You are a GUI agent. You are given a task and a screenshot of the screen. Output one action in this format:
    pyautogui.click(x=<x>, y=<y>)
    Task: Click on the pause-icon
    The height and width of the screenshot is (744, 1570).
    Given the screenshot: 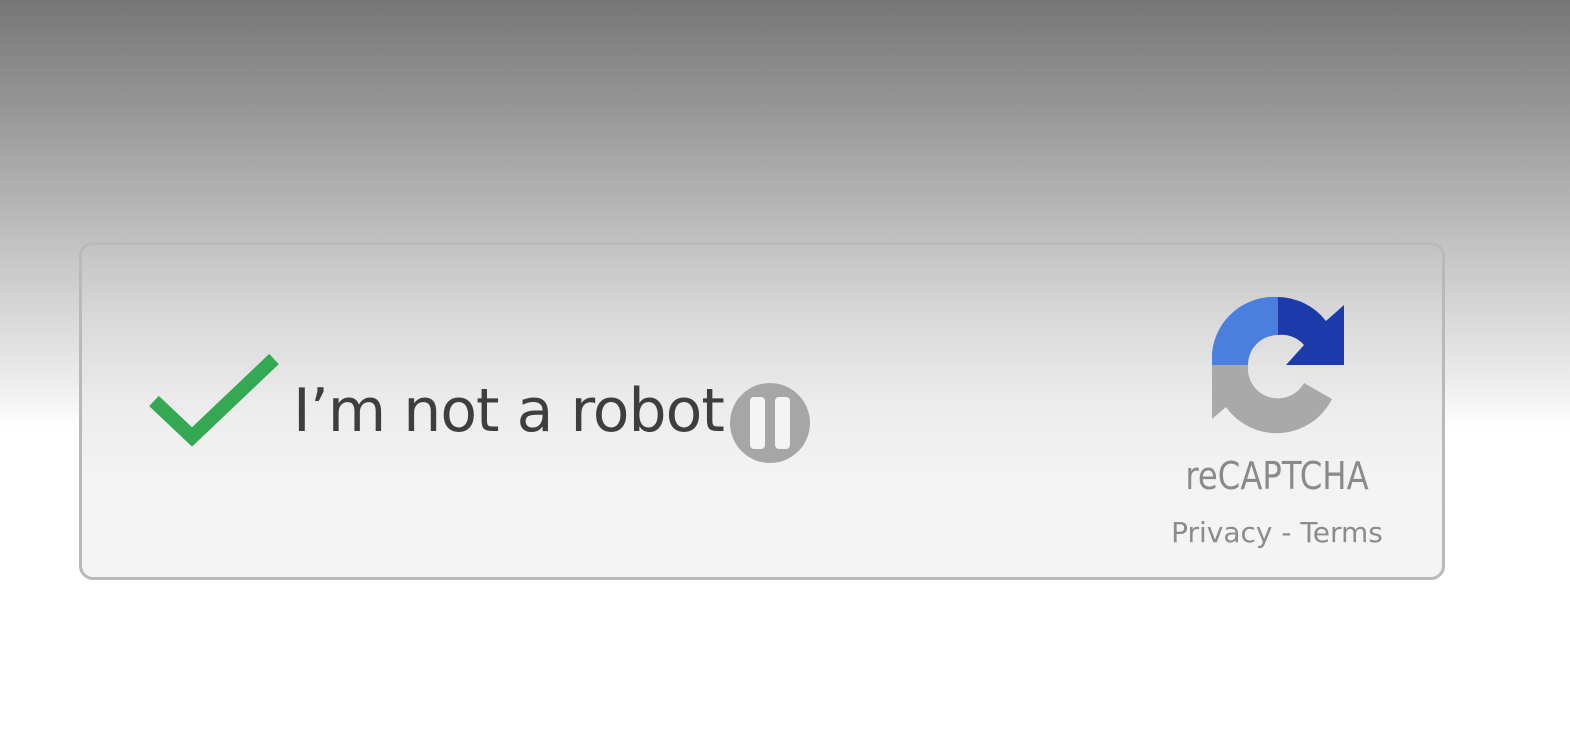 What is the action you would take?
    pyautogui.click(x=757, y=423)
    